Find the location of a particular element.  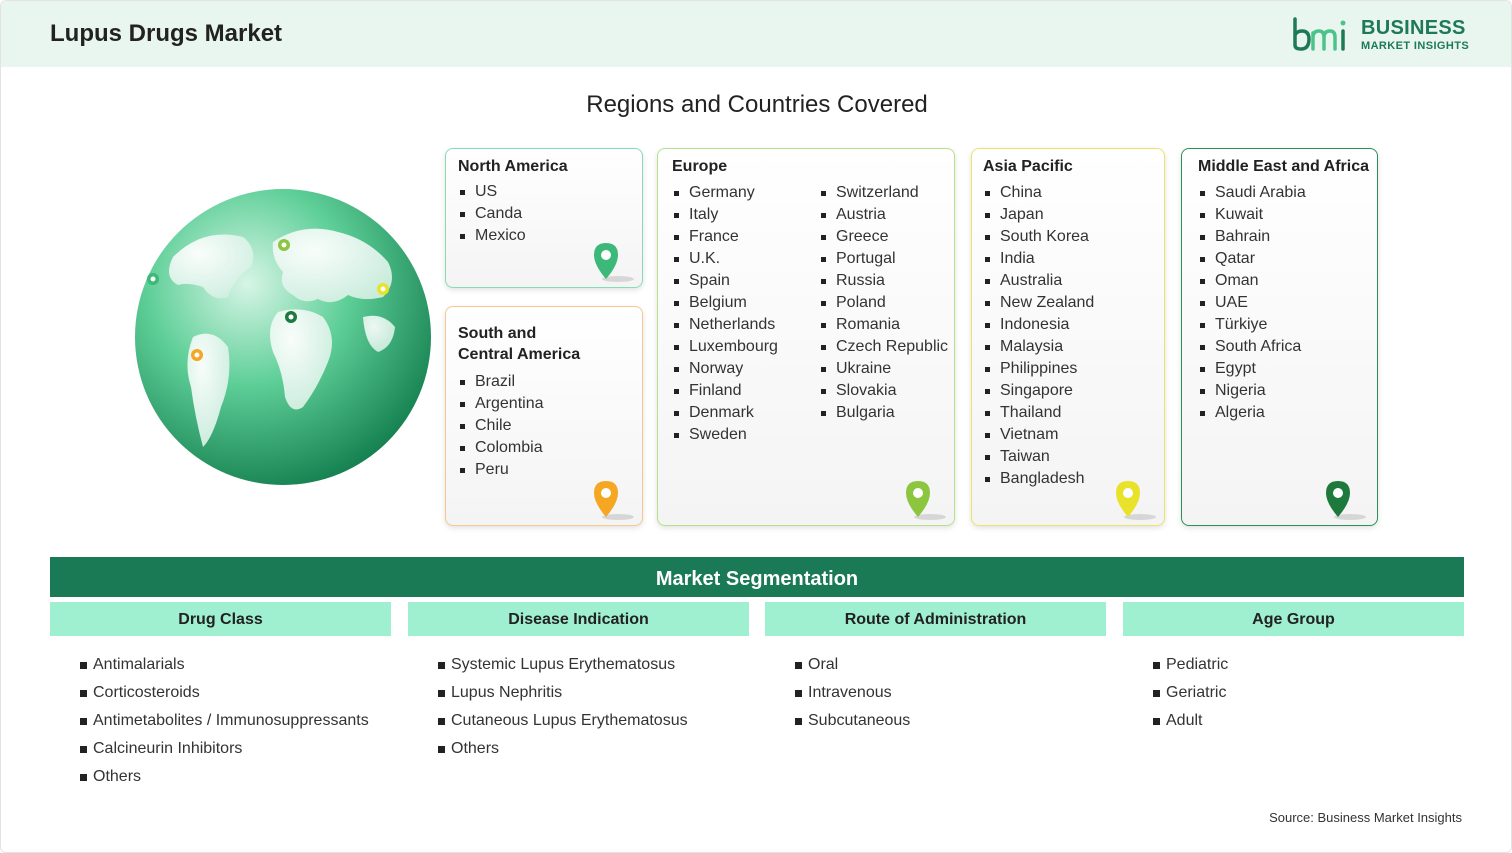

country-item: Romania is located at coordinates (883, 325).